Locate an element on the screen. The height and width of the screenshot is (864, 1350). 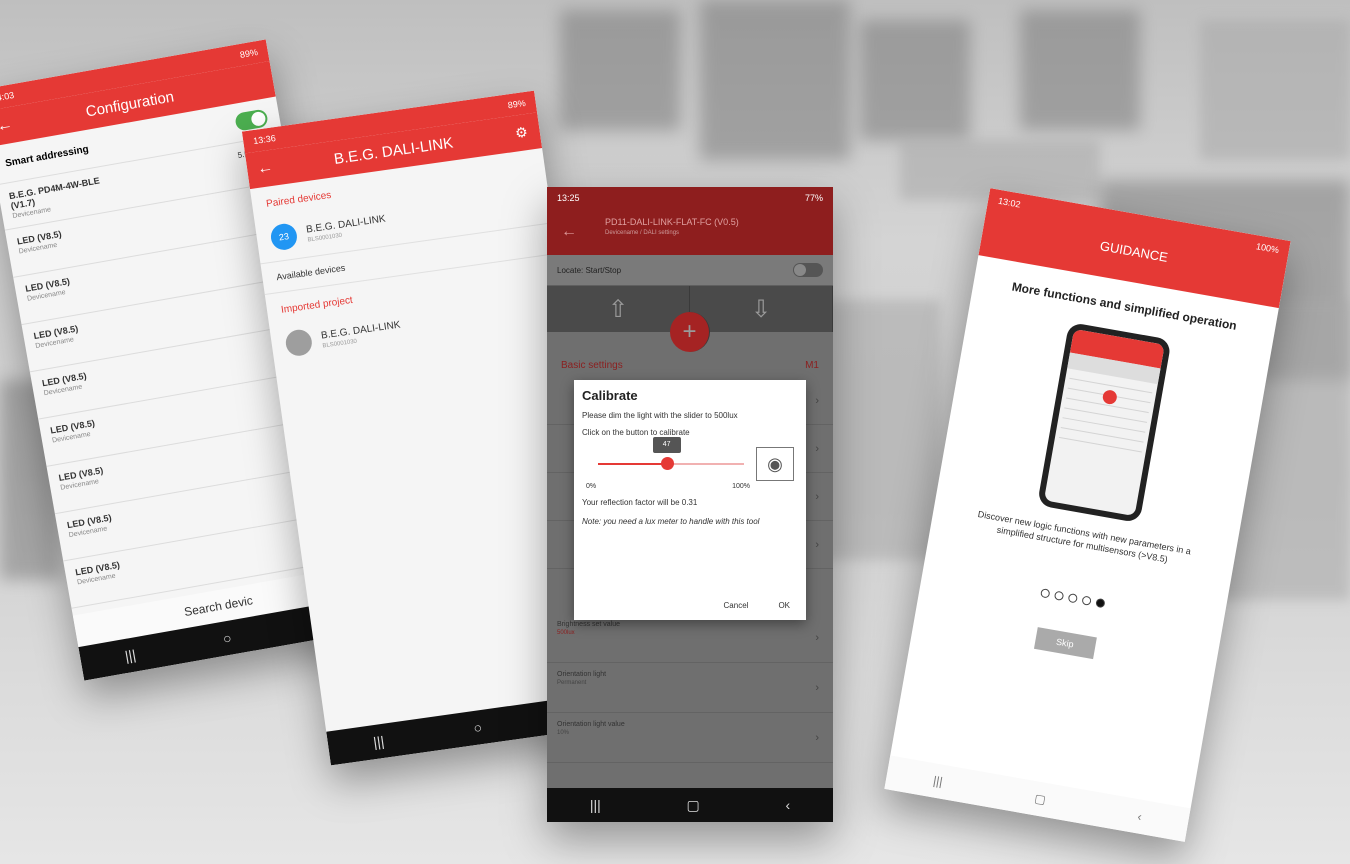
android-navbar: ||| ▢ ‹ is located at coordinates (690, 805).